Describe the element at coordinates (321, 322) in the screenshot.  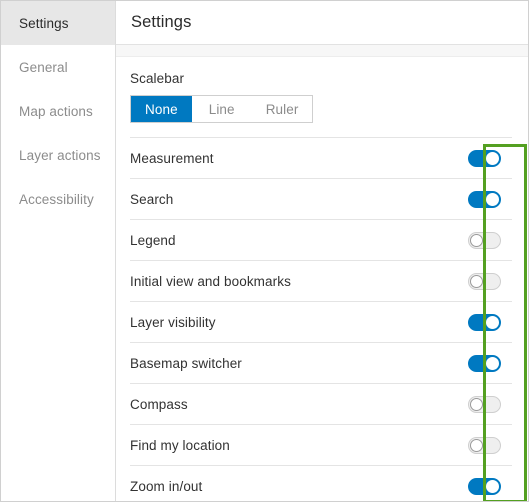
I see `settings-row-layer-visibility: Layer visibility` at that location.